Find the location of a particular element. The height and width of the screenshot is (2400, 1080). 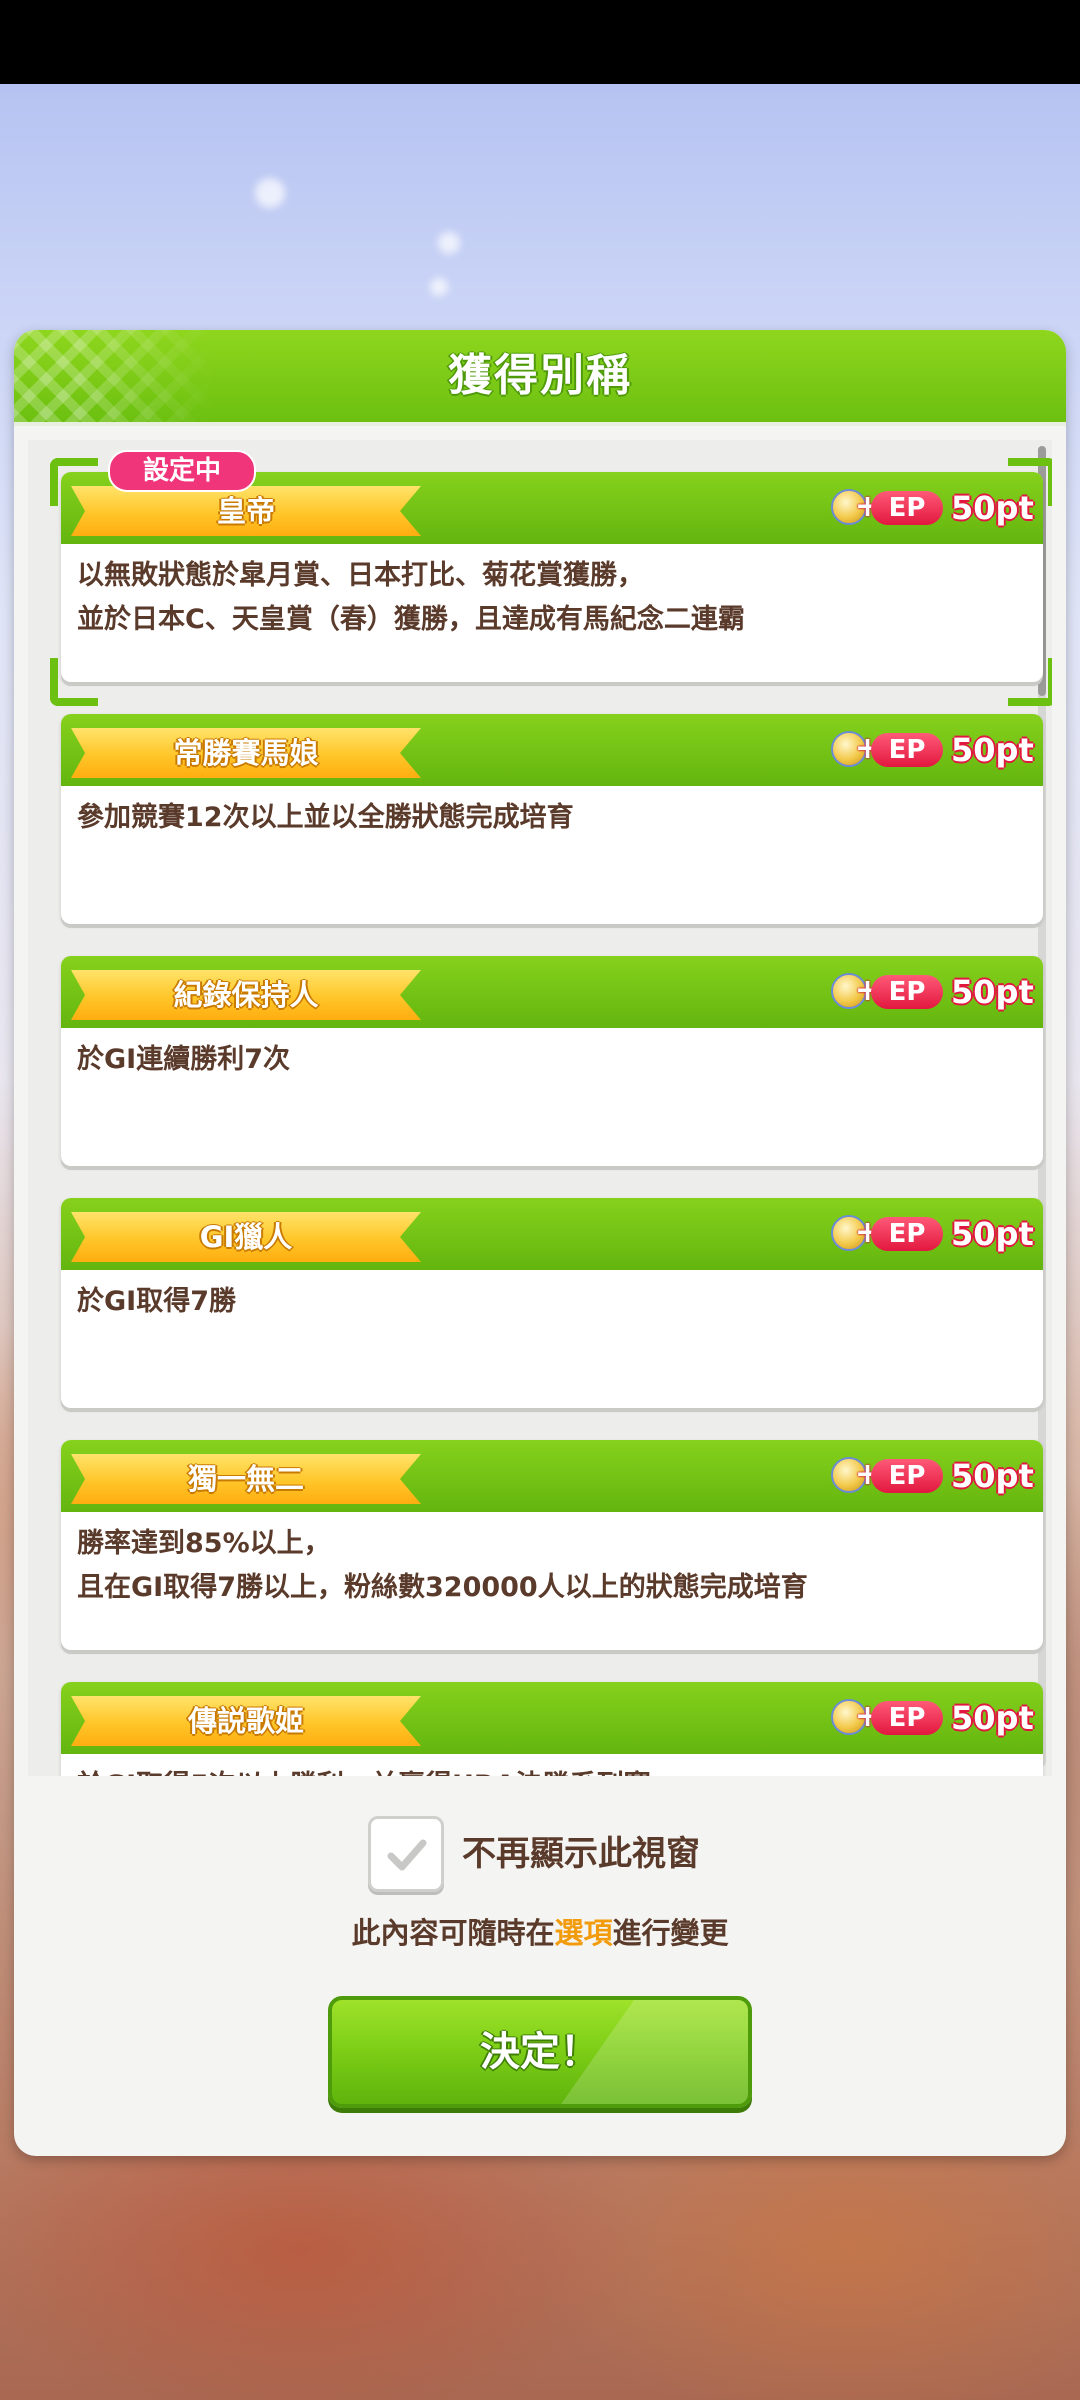

title-card: 傳説歌姬 + EP 50pt 於GⅠ取得5次以上勝利，並贏得URA決勝系列賽 is located at coordinates (552, 1729).